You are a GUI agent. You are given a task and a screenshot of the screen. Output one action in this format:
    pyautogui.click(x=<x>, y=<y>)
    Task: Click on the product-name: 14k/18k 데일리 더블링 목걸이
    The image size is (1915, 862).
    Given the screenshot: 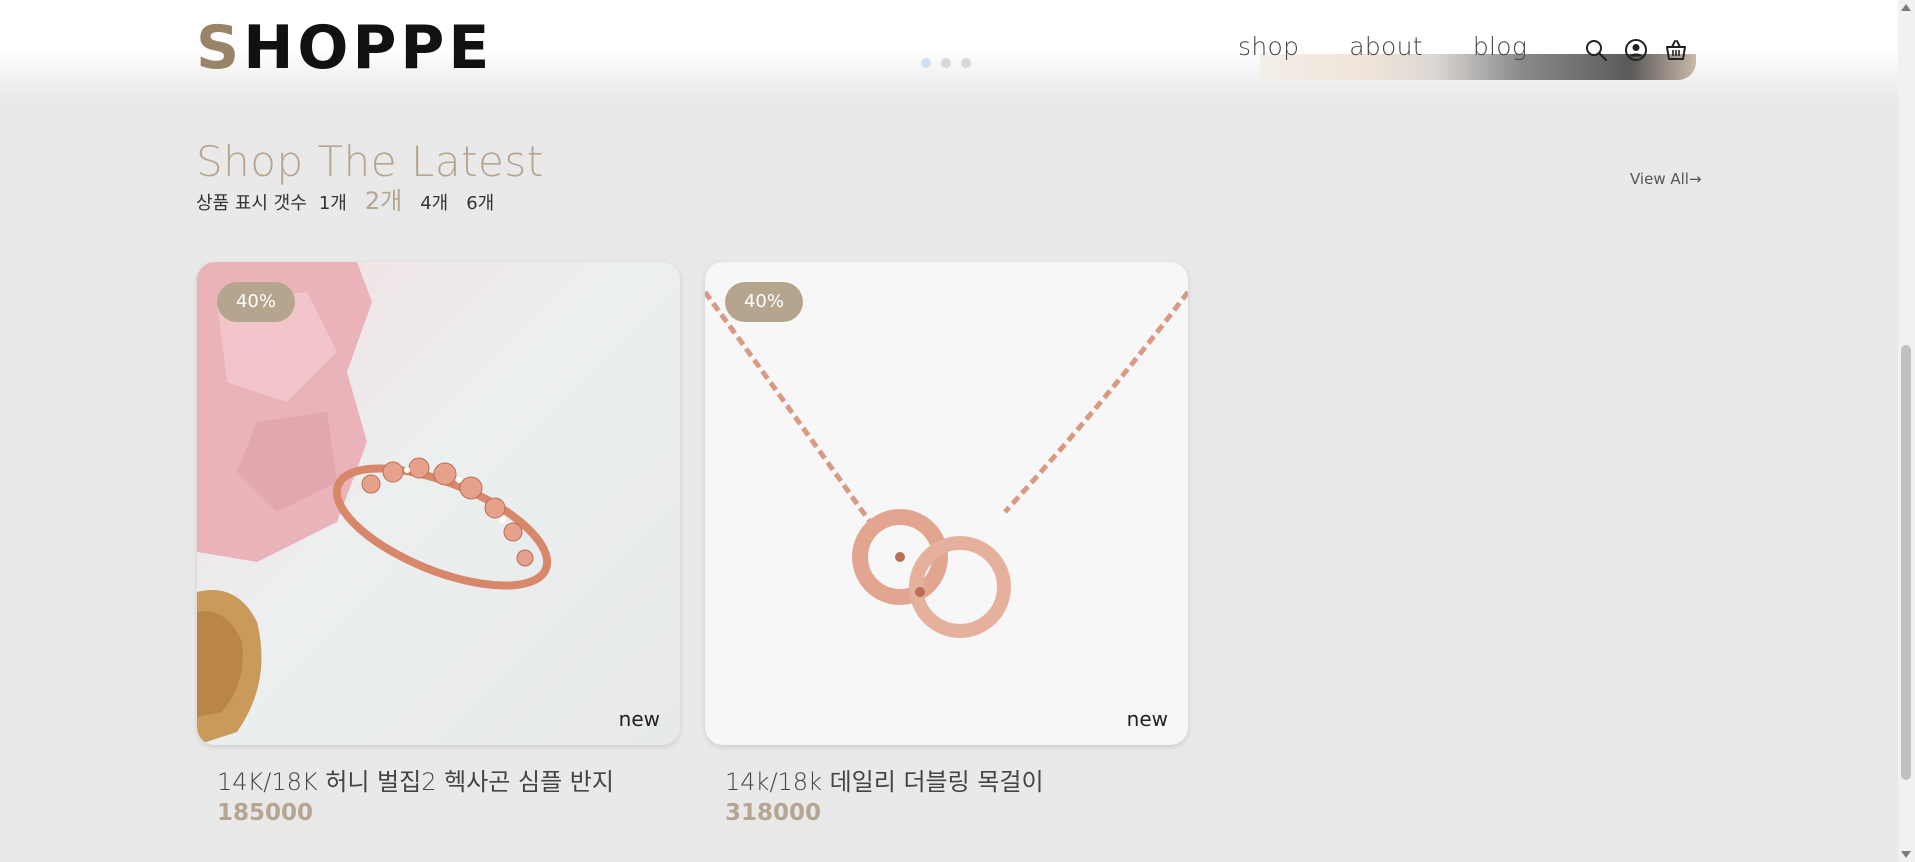 What is the action you would take?
    pyautogui.click(x=884, y=779)
    